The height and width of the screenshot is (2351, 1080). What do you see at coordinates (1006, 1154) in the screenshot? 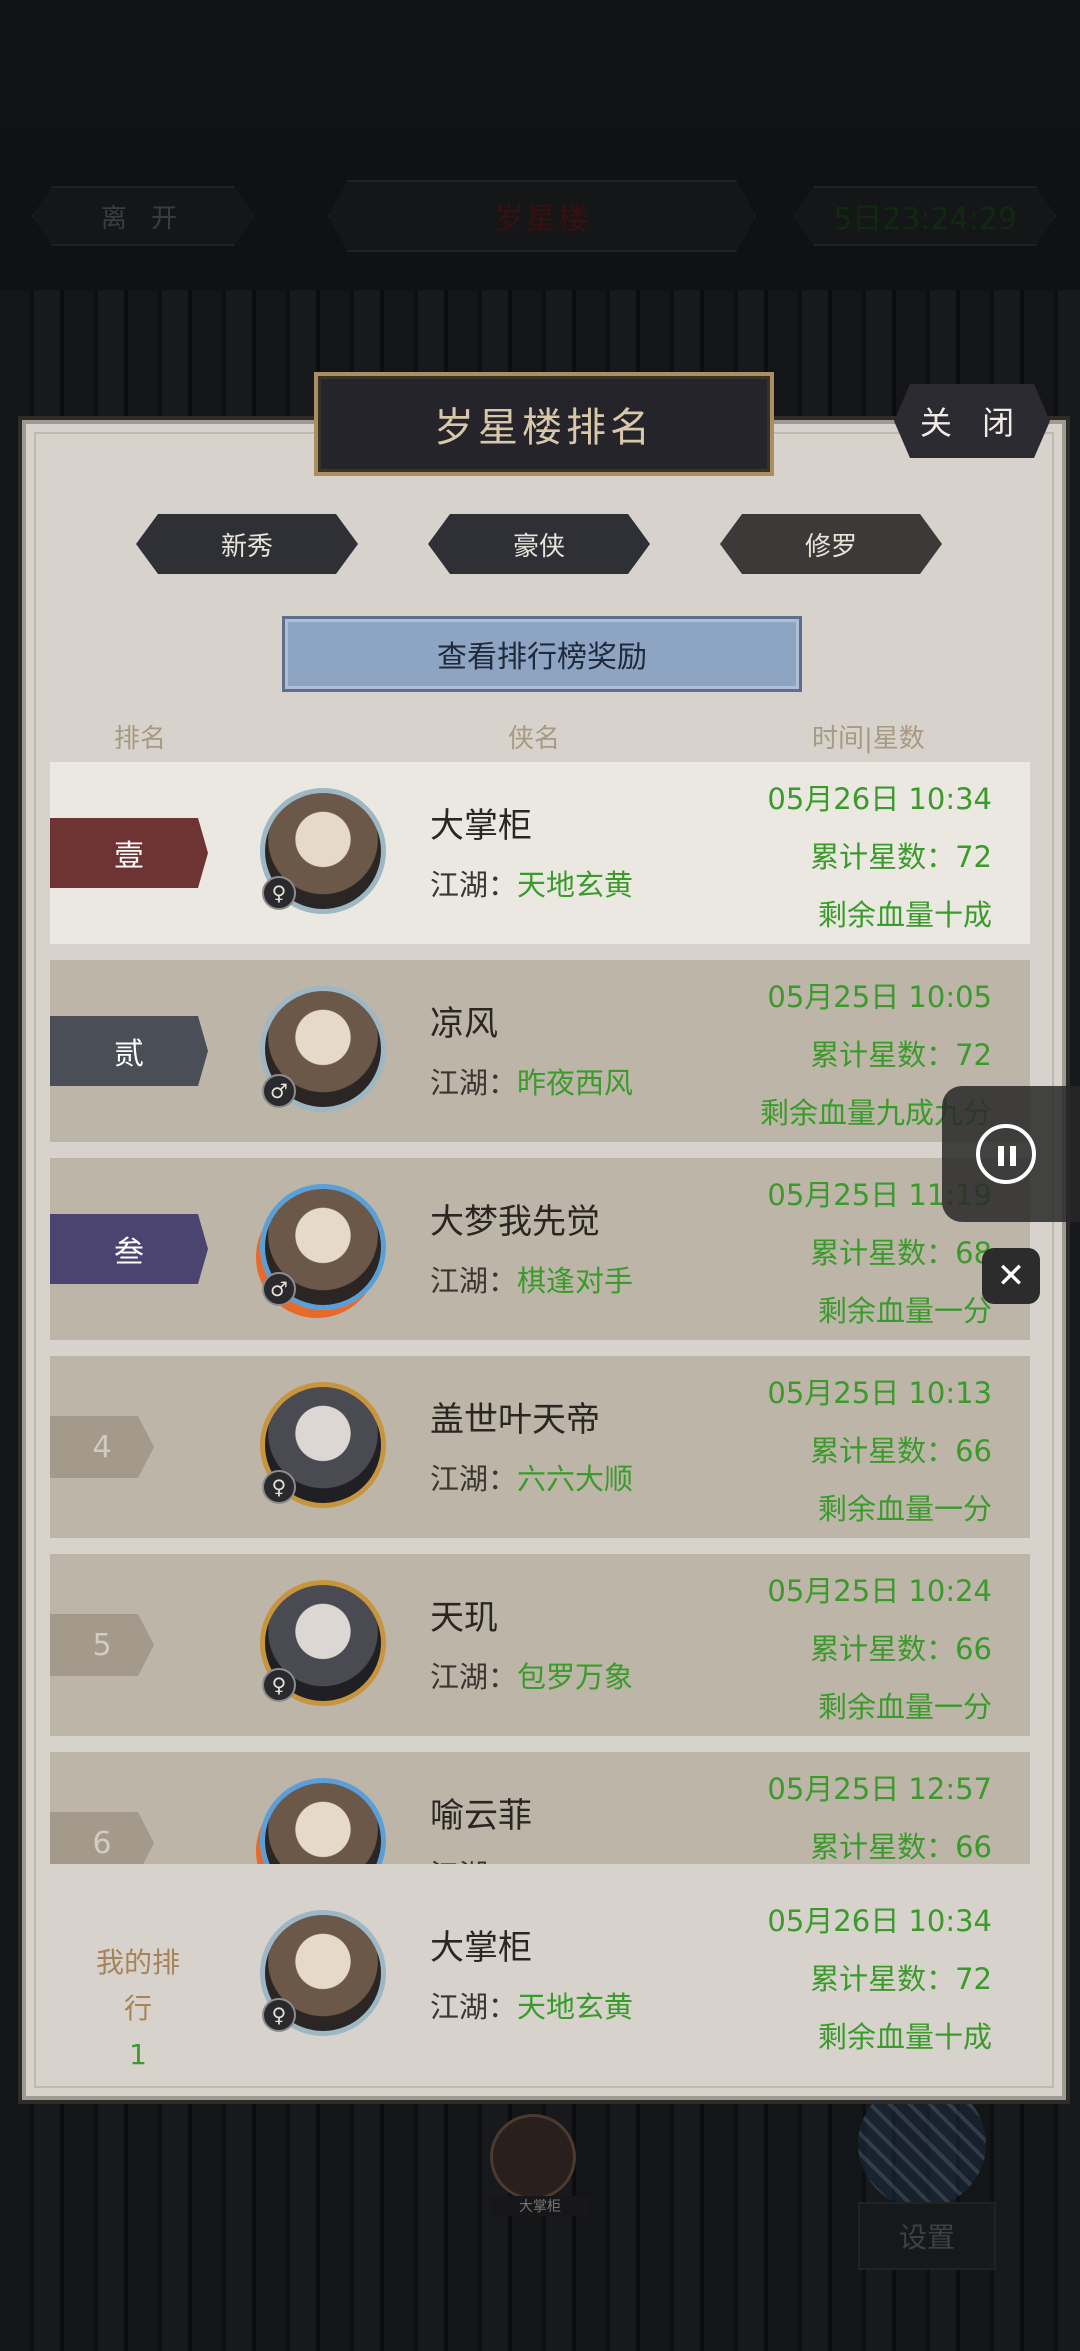
I see `pause-icon` at bounding box center [1006, 1154].